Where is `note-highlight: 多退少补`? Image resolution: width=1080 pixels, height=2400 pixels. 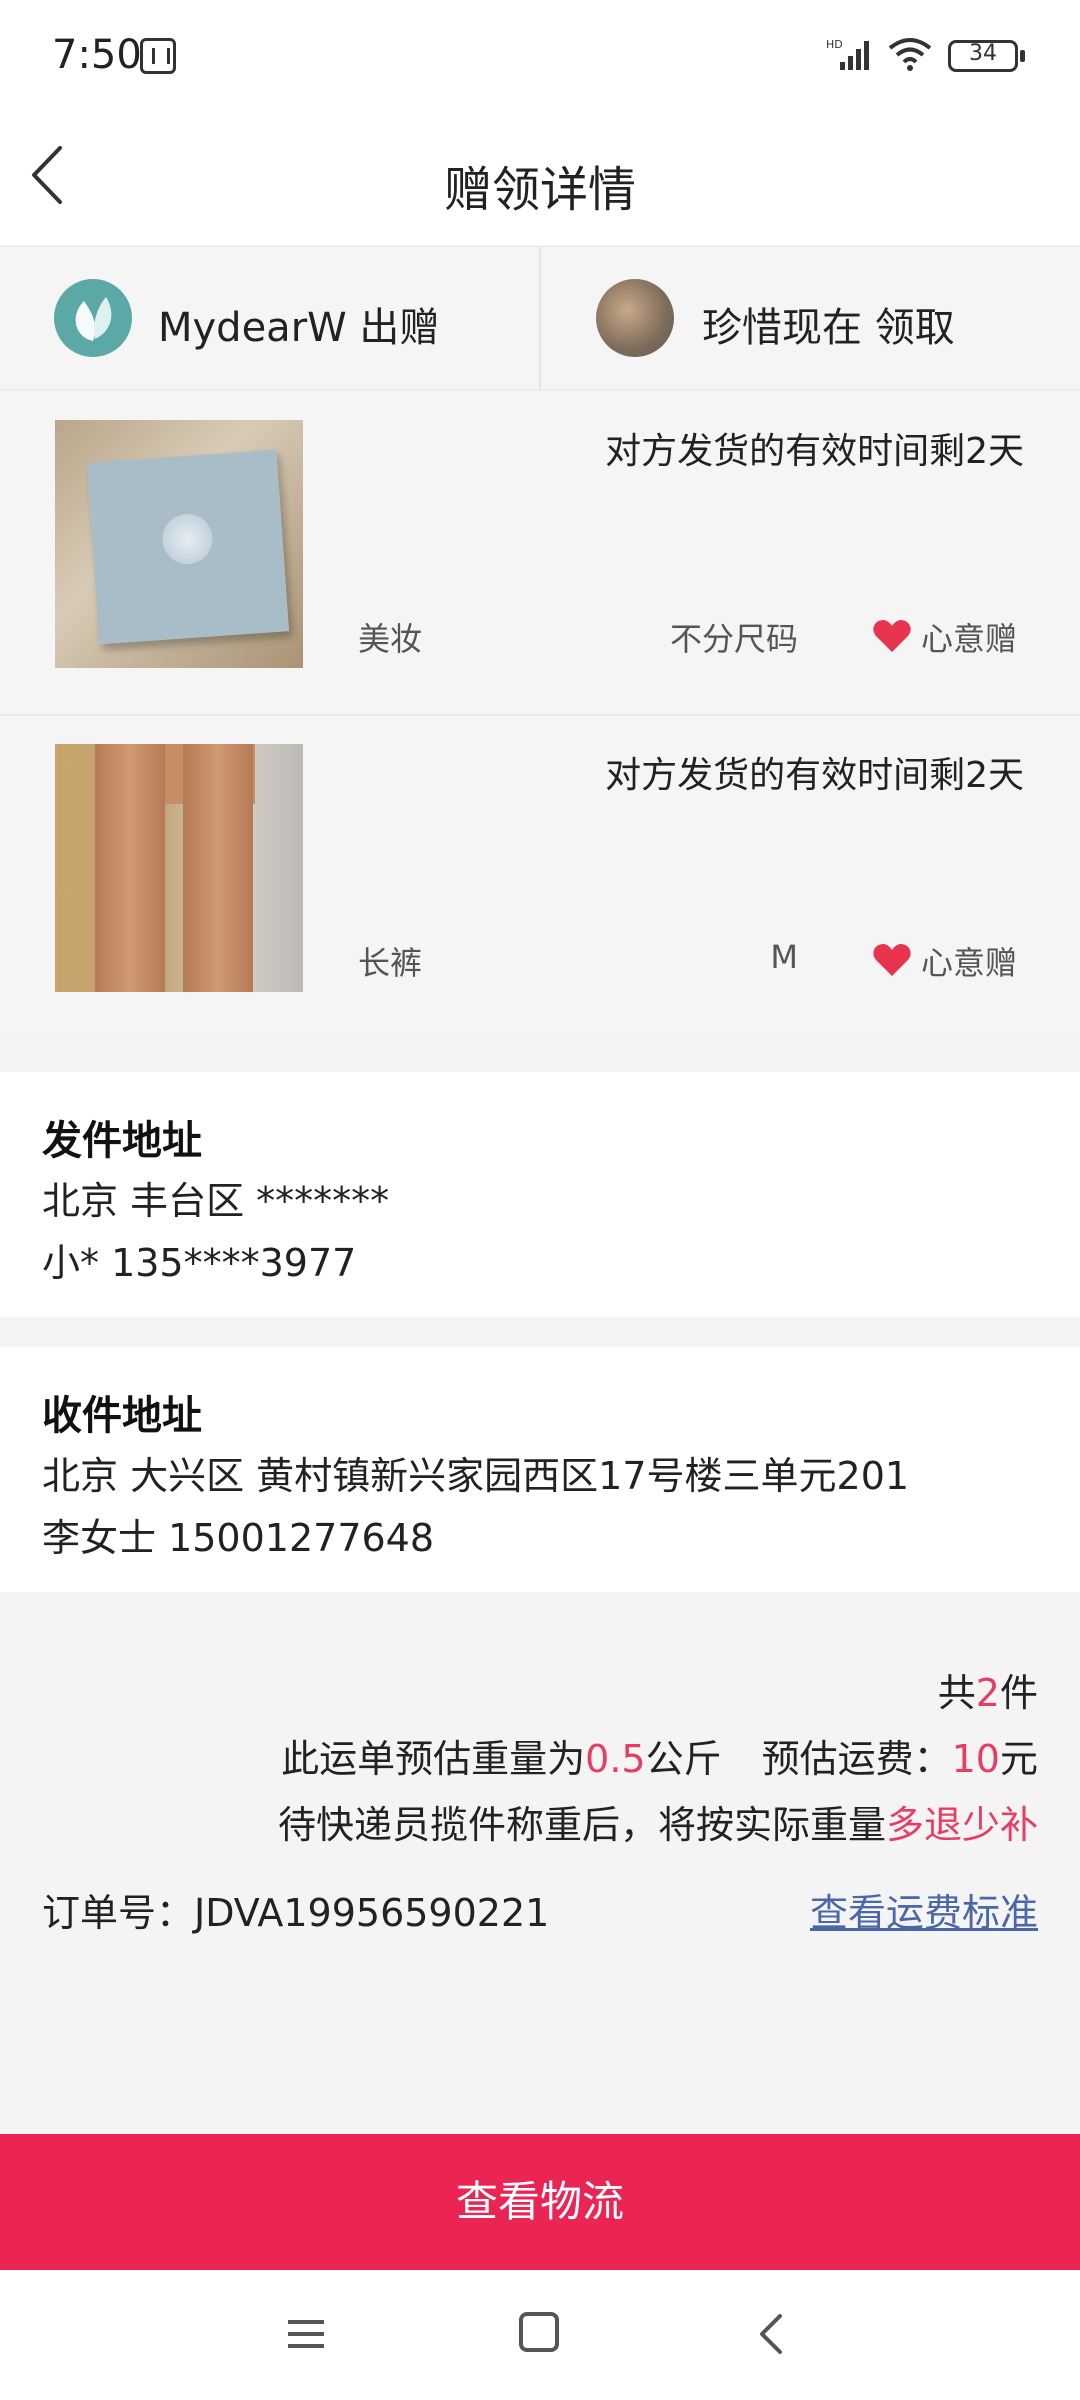
note-highlight: 多退少补 is located at coordinates (961, 1825).